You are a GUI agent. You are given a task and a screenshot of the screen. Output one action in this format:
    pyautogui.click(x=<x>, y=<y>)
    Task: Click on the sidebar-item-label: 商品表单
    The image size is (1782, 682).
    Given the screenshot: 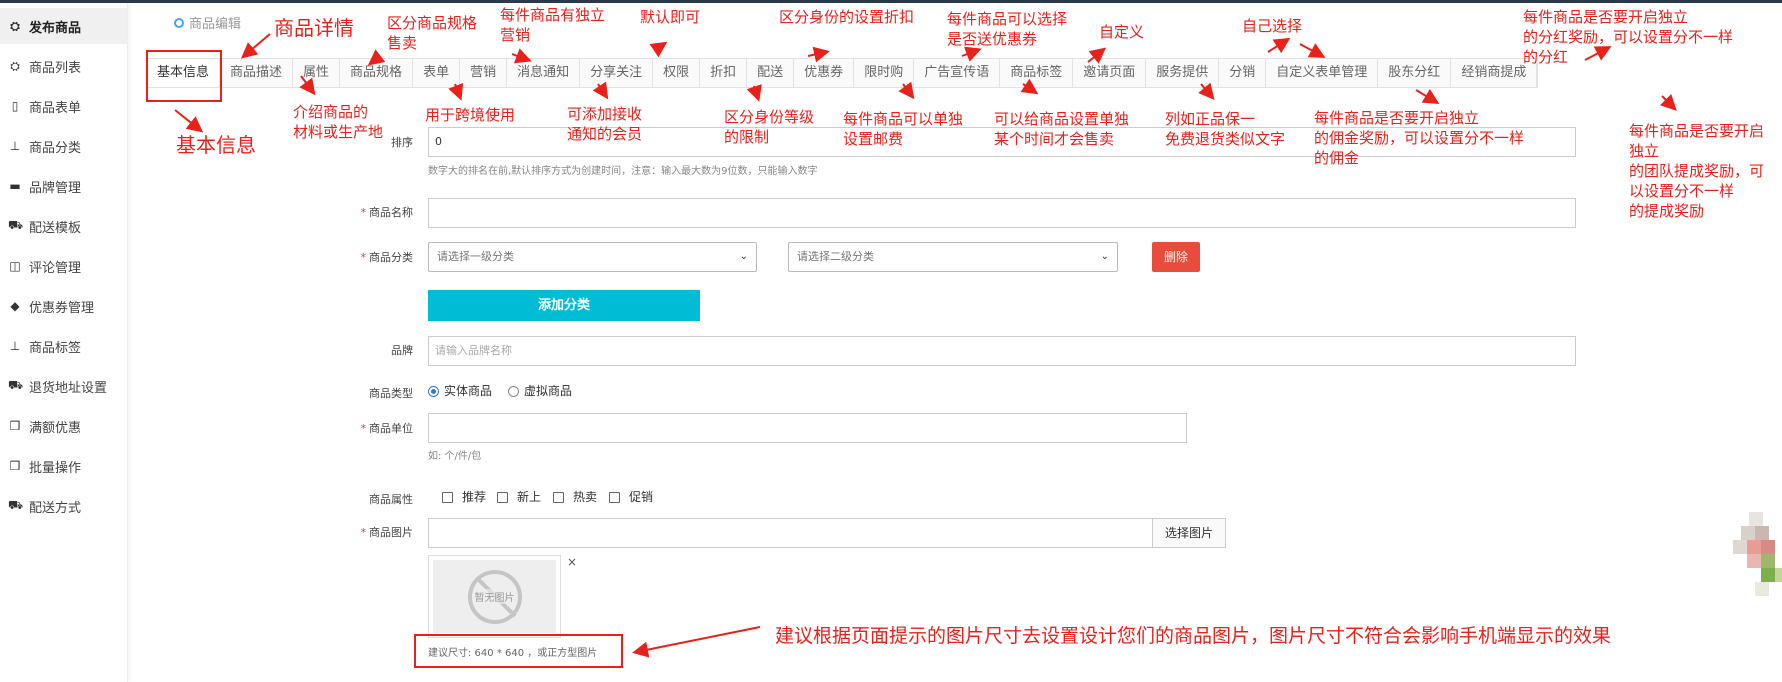 What is the action you would take?
    pyautogui.click(x=55, y=108)
    